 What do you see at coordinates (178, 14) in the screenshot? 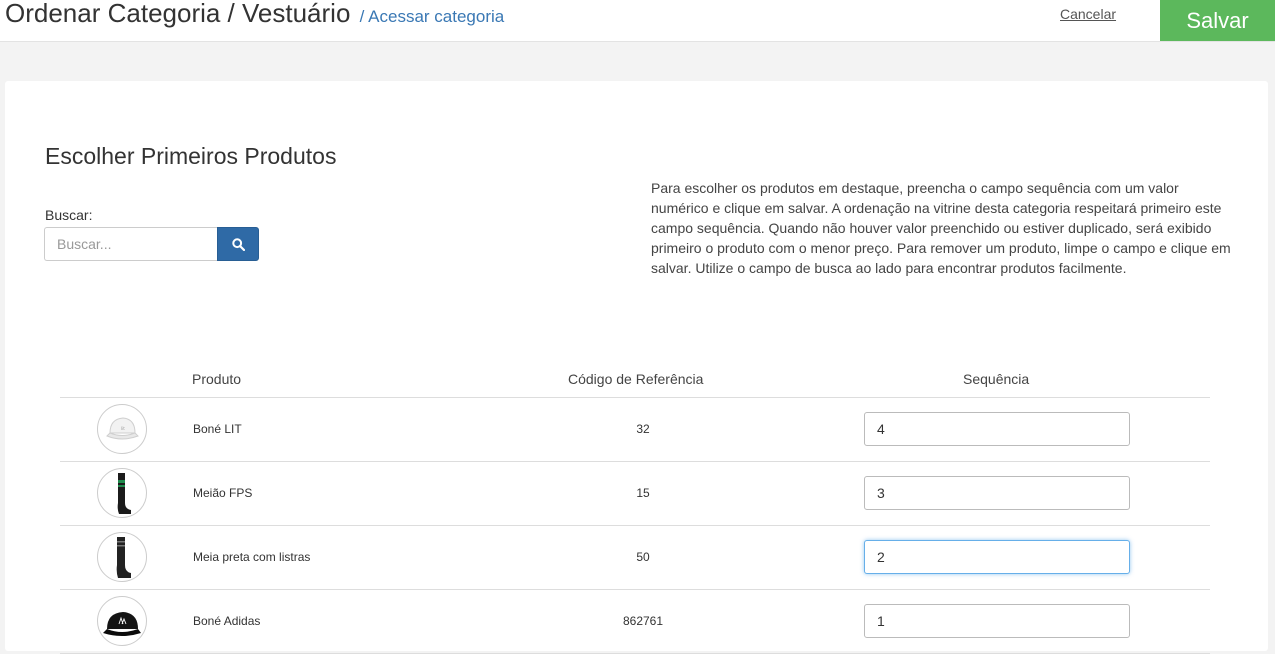
I see `page-title-text: Ordenar Categoria / Vestuário` at bounding box center [178, 14].